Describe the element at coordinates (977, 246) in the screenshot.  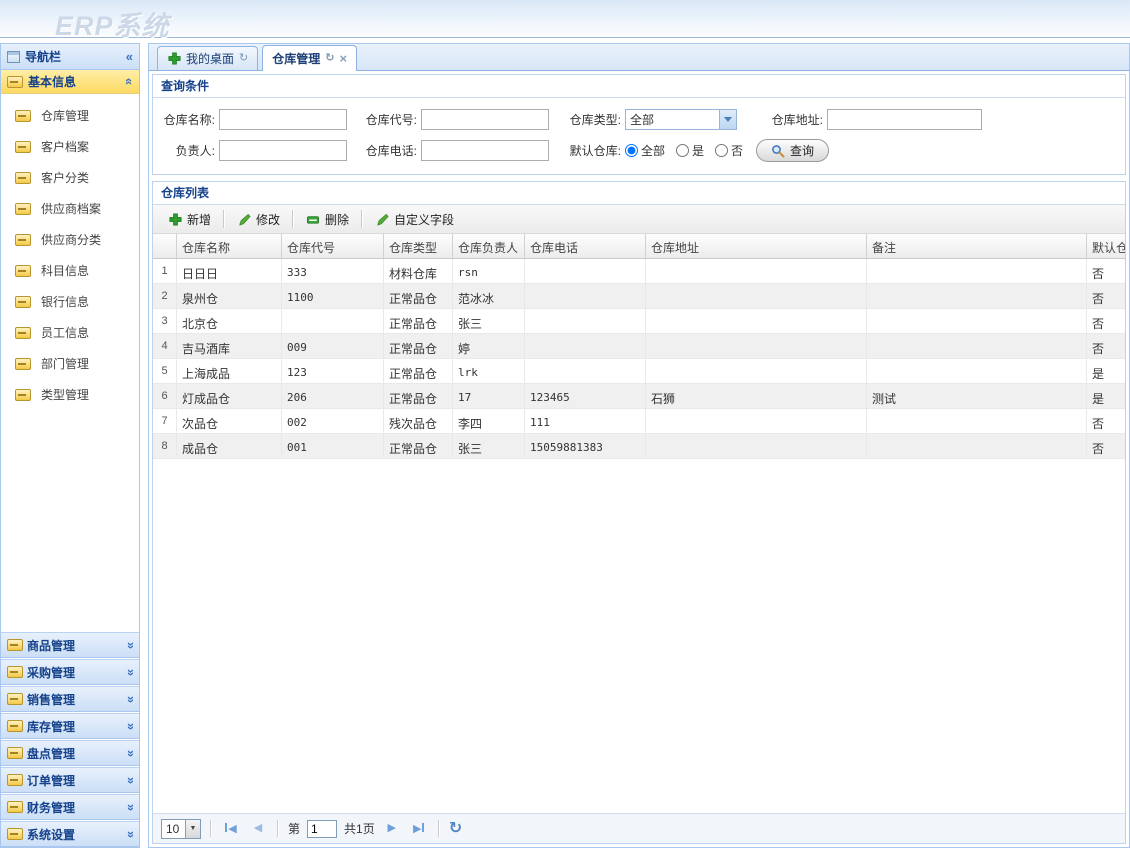
I see `column-header: 备注` at that location.